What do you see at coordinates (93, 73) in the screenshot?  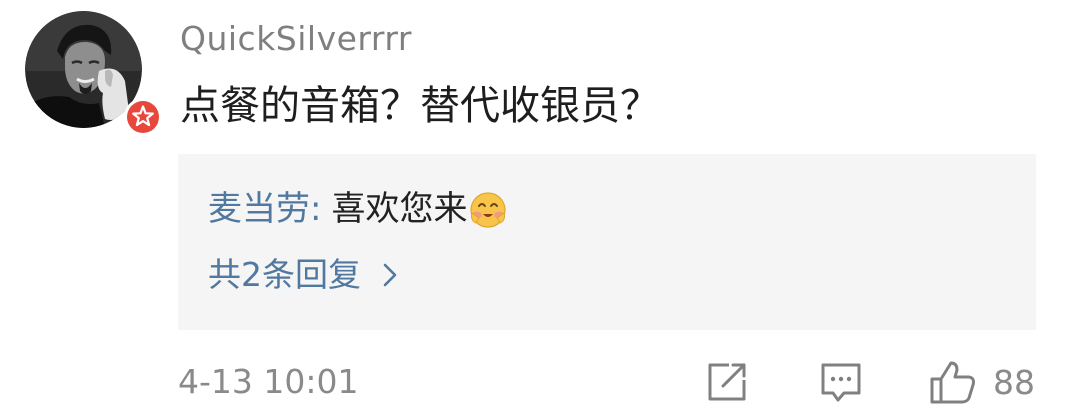 I see `avatar` at bounding box center [93, 73].